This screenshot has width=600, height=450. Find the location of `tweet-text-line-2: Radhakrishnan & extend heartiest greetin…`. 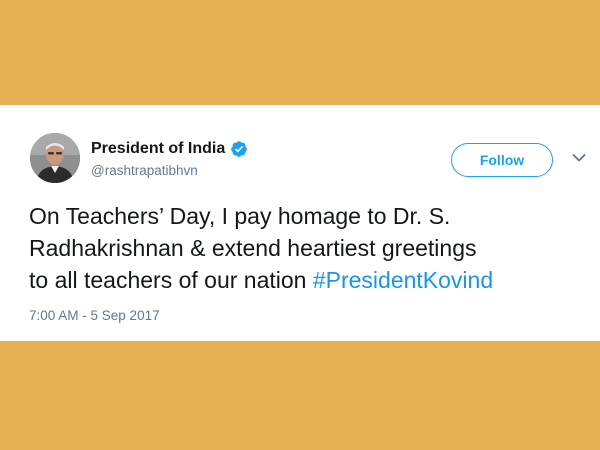

tweet-text-line-2: Radhakrishnan & extend heartiest greetin… is located at coordinates (253, 248).